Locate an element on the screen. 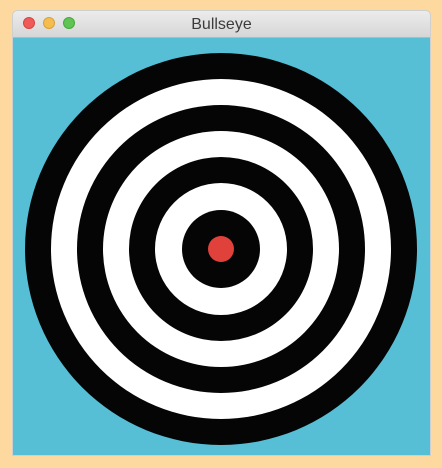 This screenshot has height=468, width=442. title-bar: Bullseye is located at coordinates (221, 24).